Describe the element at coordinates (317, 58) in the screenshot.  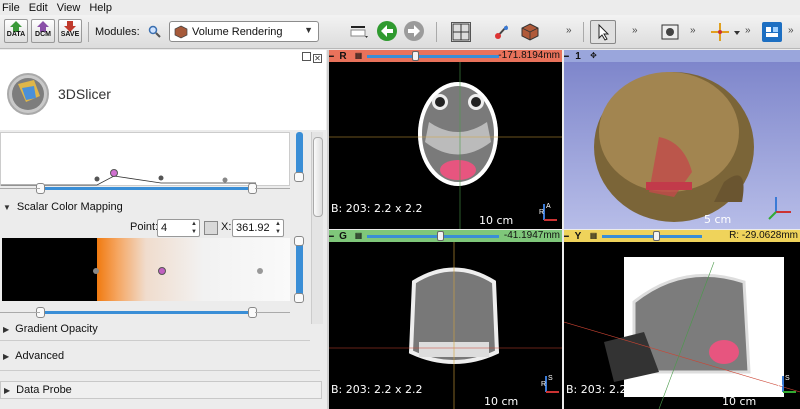
I see `close-icon: ✕` at that location.